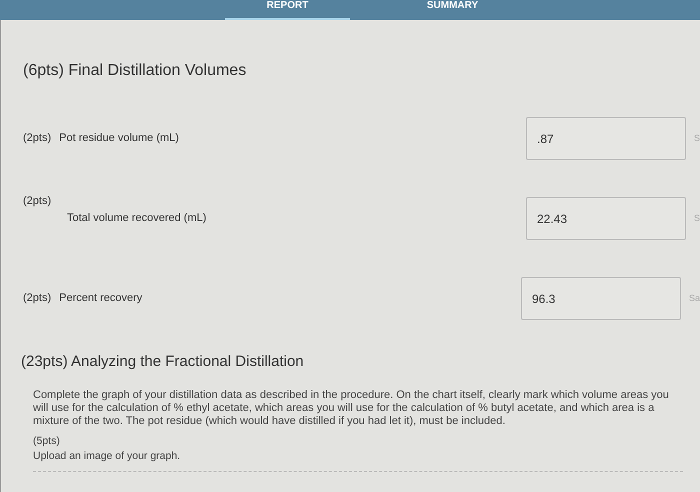 Image resolution: width=700 pixels, height=492 pixels. What do you see at coordinates (135, 71) in the screenshot?
I see `section-title: (6pts) Final Distillation Volumes` at bounding box center [135, 71].